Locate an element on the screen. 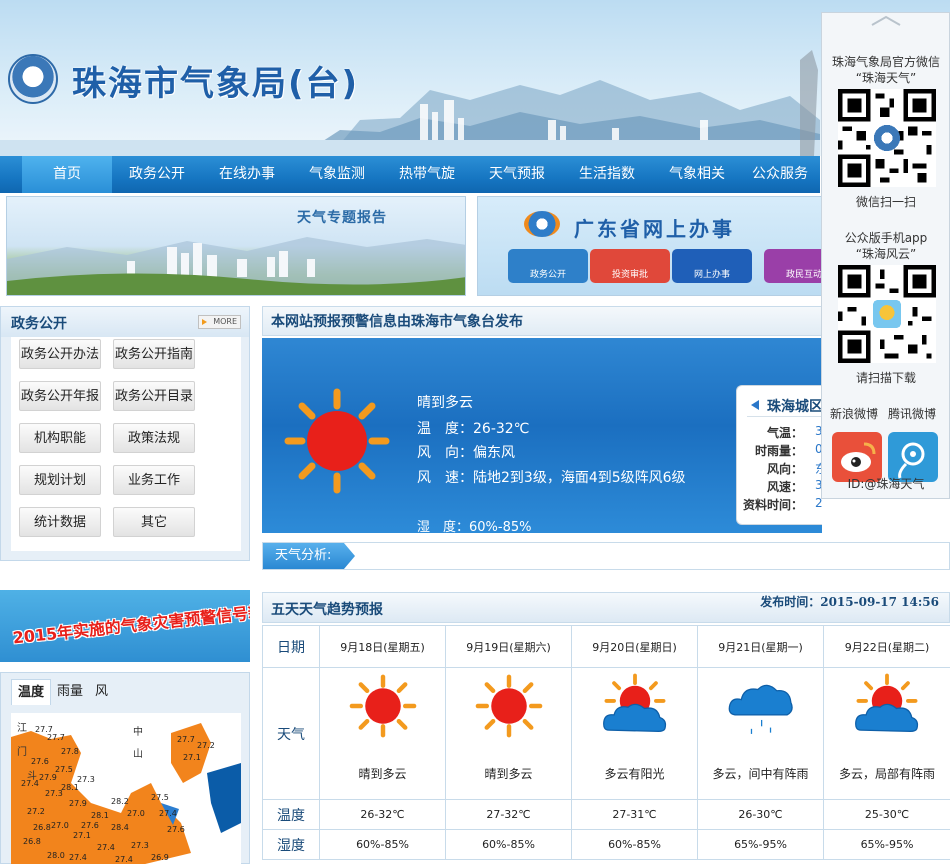  more-link: MORE is located at coordinates (219, 322).